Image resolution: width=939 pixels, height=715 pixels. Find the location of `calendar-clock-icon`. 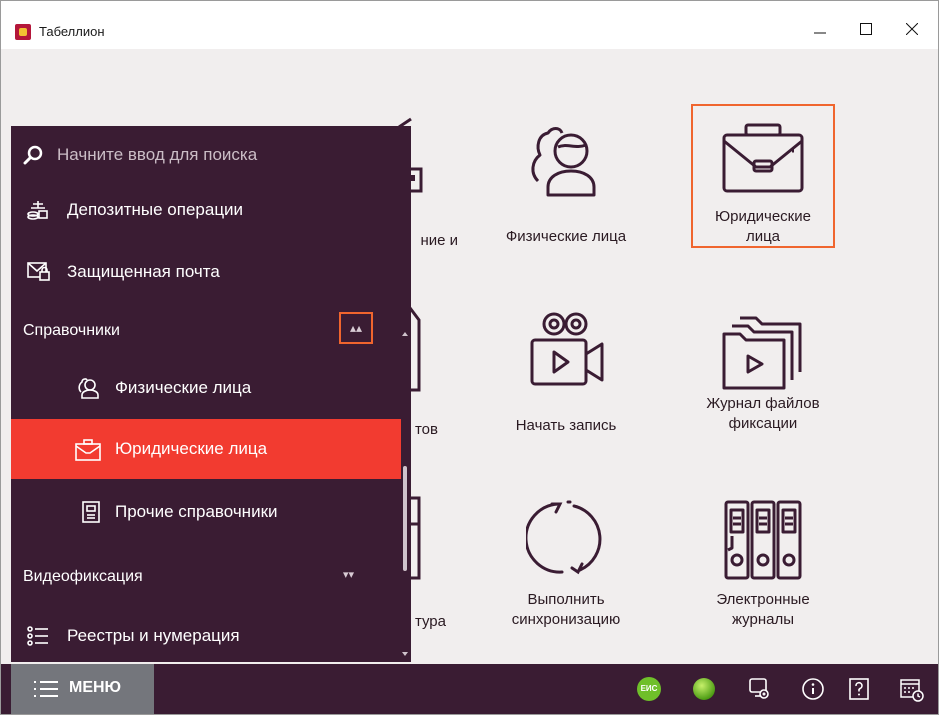

calendar-clock-icon is located at coordinates (912, 690).